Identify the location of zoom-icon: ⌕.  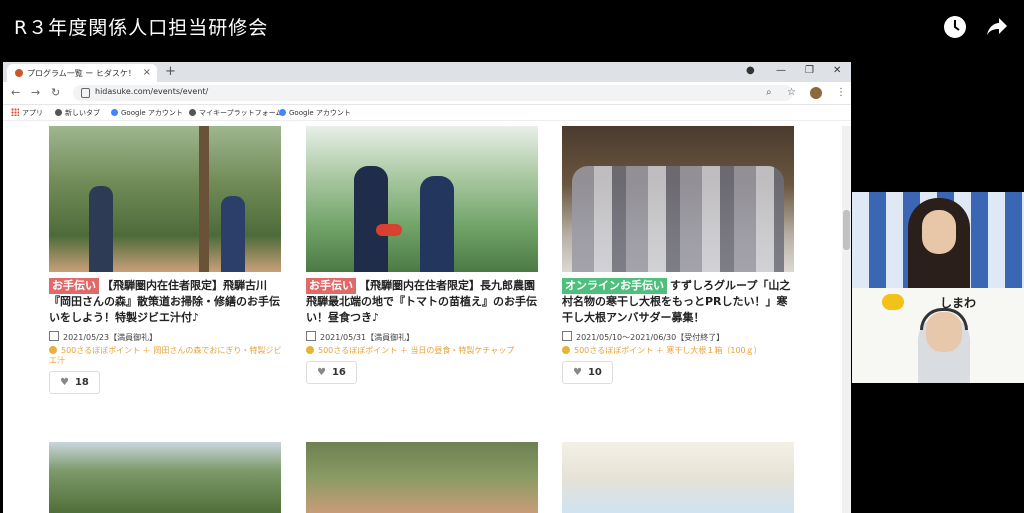
(769, 92).